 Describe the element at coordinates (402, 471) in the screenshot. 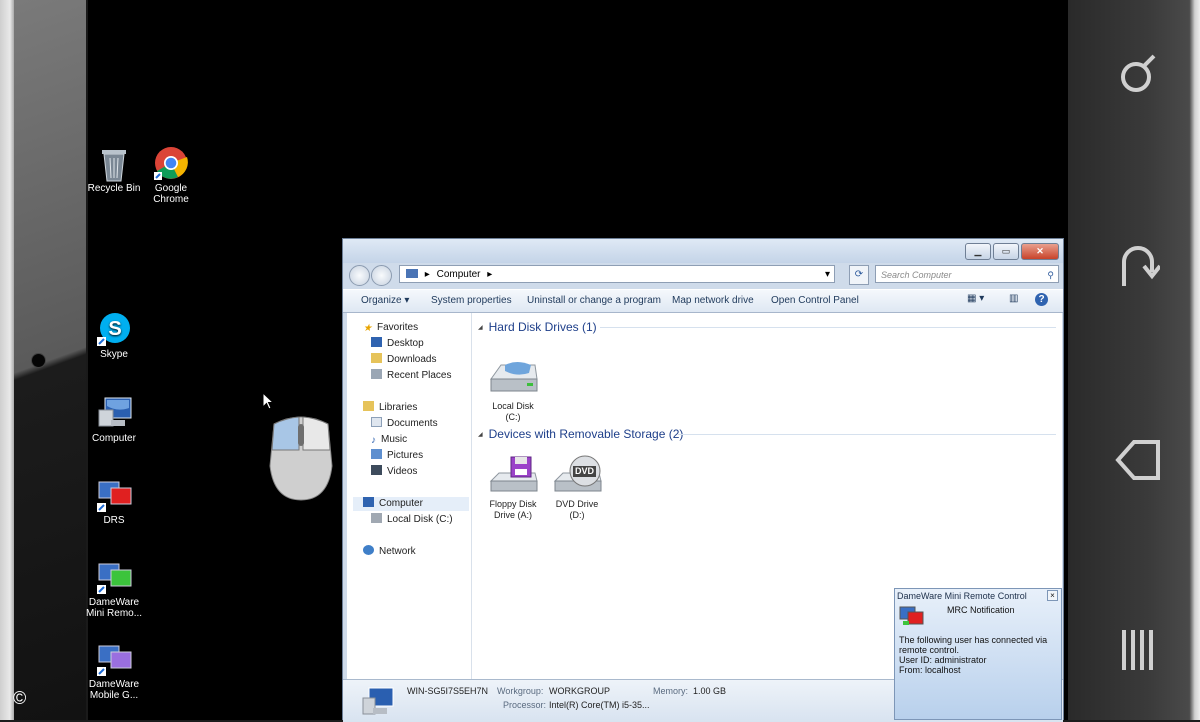

I see `nav-videos-label: Videos` at that location.